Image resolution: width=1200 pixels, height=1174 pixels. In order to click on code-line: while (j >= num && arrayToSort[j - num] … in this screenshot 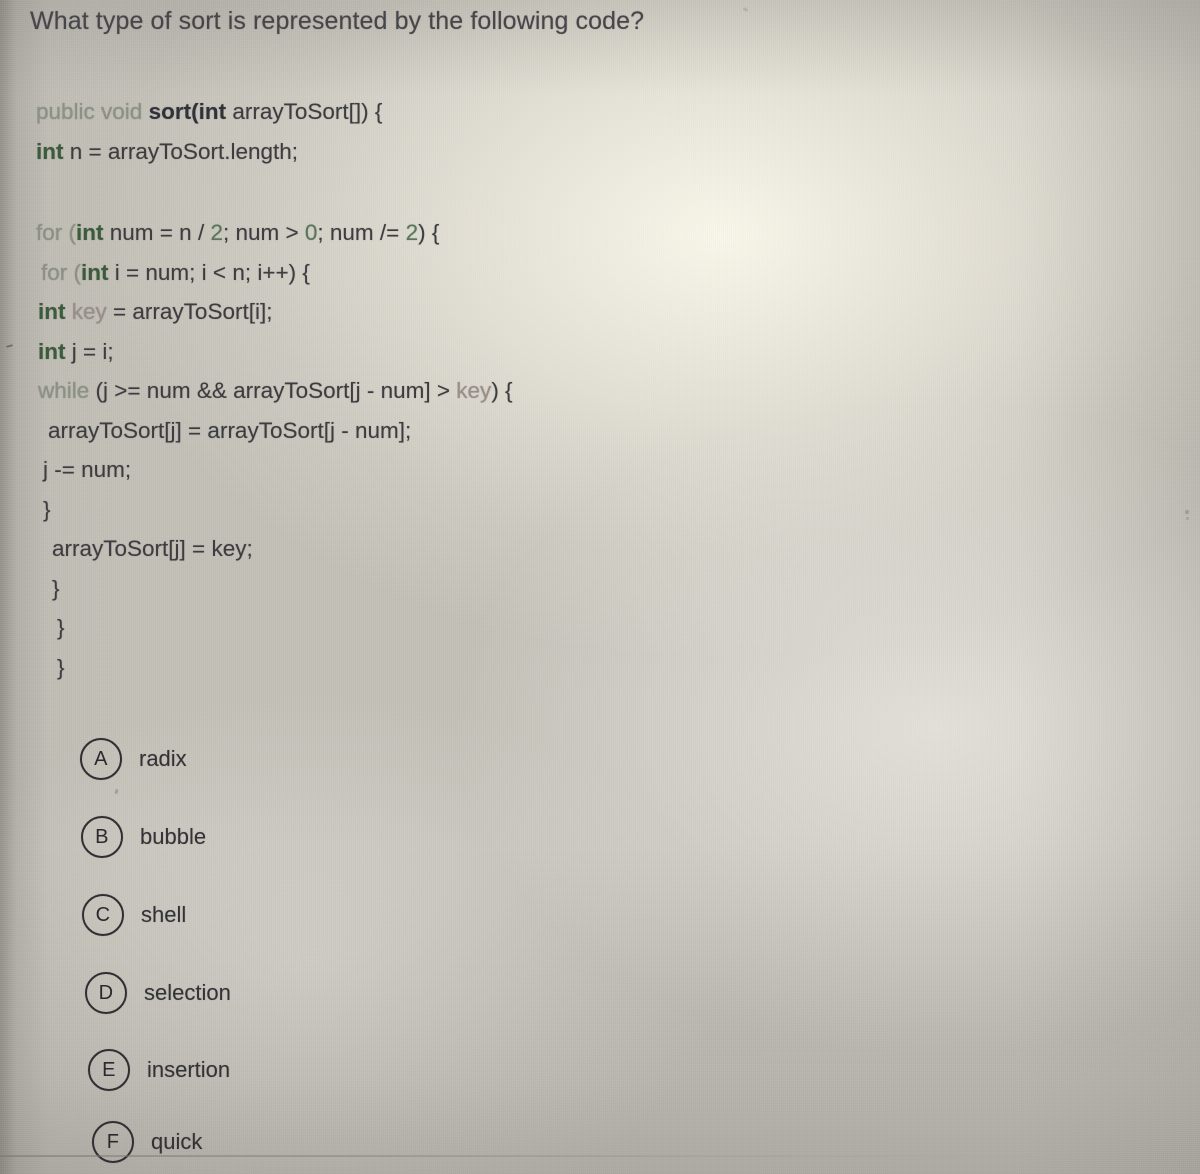, I will do `click(360, 391)`.